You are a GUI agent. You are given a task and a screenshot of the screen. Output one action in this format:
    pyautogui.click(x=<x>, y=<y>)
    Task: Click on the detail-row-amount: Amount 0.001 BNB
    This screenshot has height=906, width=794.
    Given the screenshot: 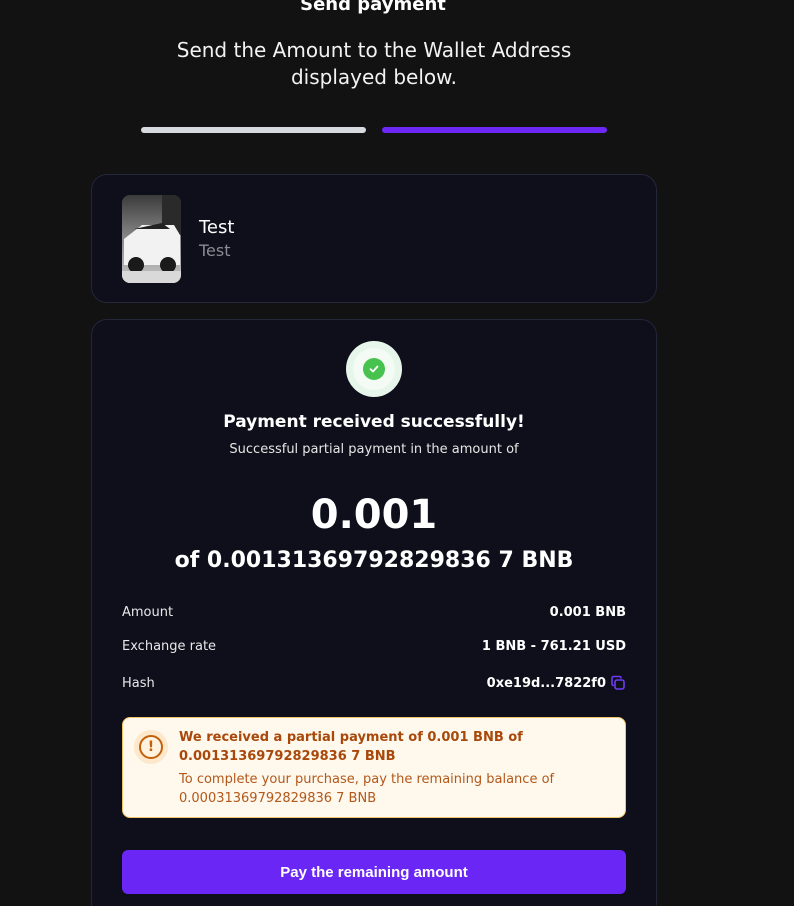 What is the action you would take?
    pyautogui.click(x=374, y=612)
    